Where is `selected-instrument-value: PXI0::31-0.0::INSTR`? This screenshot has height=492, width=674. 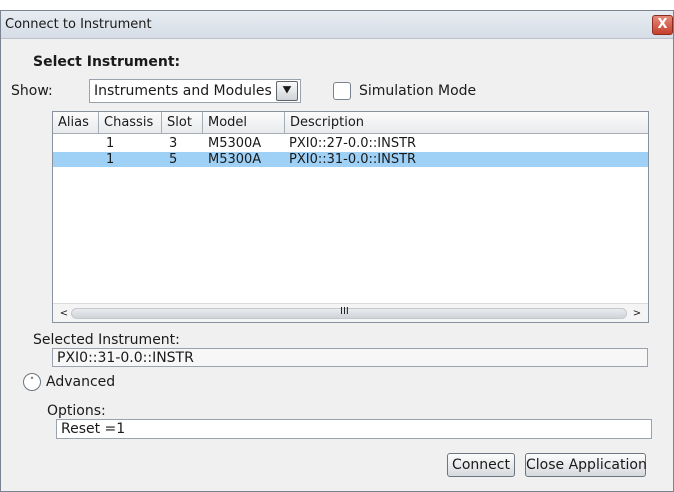
selected-instrument-value: PXI0::31-0.0::INSTR is located at coordinates (125, 358).